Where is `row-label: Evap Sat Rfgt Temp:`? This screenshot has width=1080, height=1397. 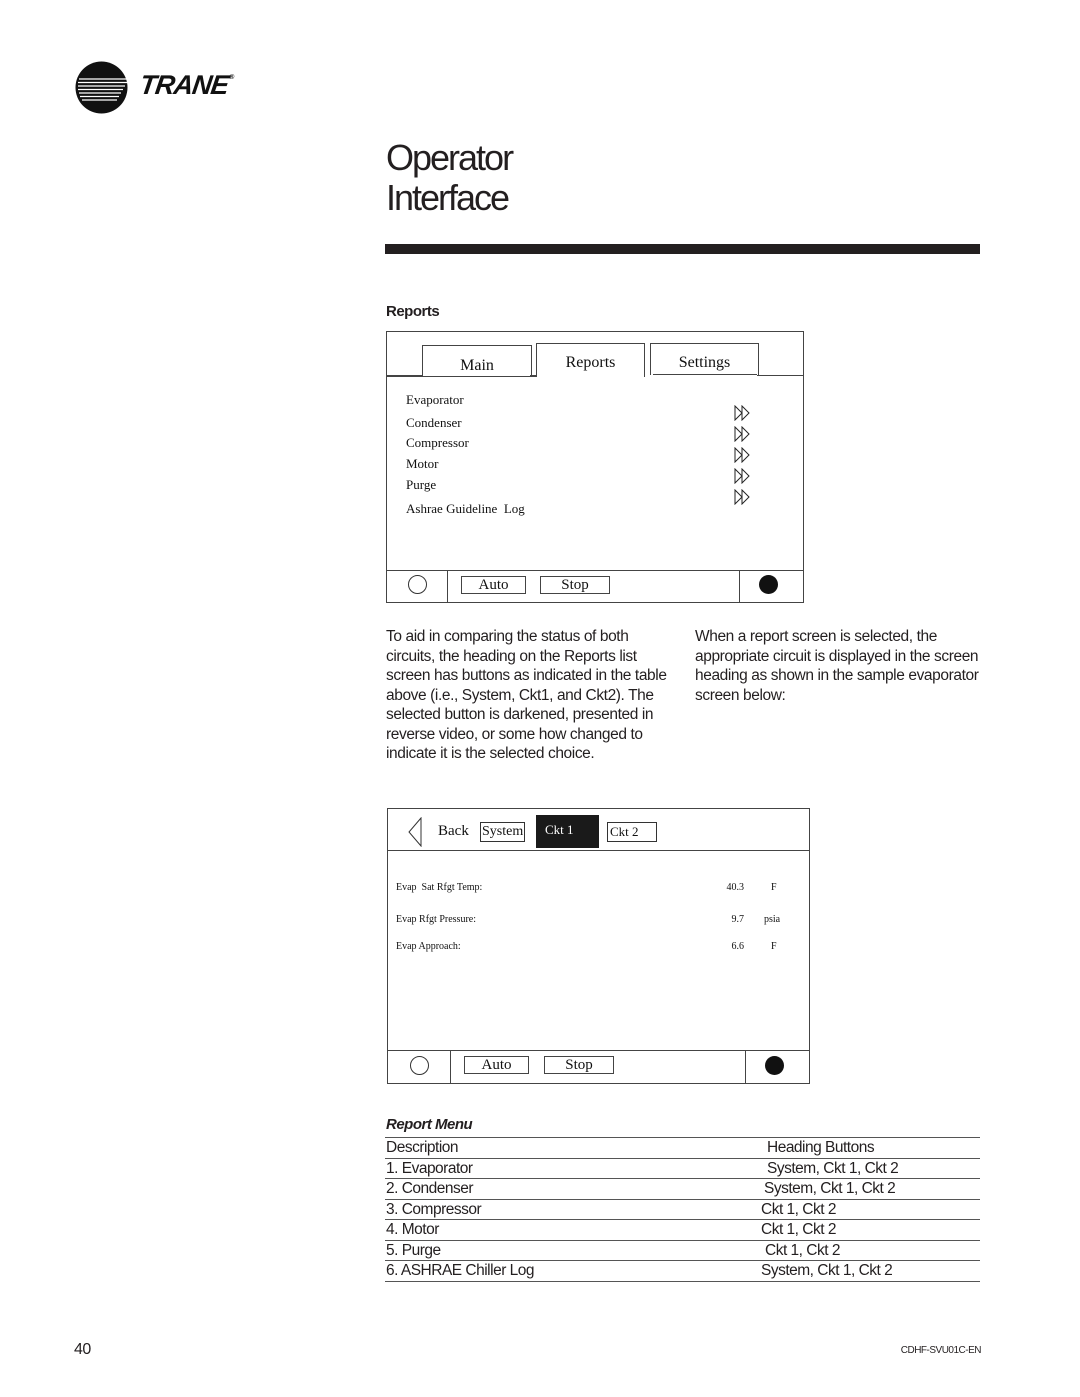 row-label: Evap Sat Rfgt Temp: is located at coordinates (439, 887).